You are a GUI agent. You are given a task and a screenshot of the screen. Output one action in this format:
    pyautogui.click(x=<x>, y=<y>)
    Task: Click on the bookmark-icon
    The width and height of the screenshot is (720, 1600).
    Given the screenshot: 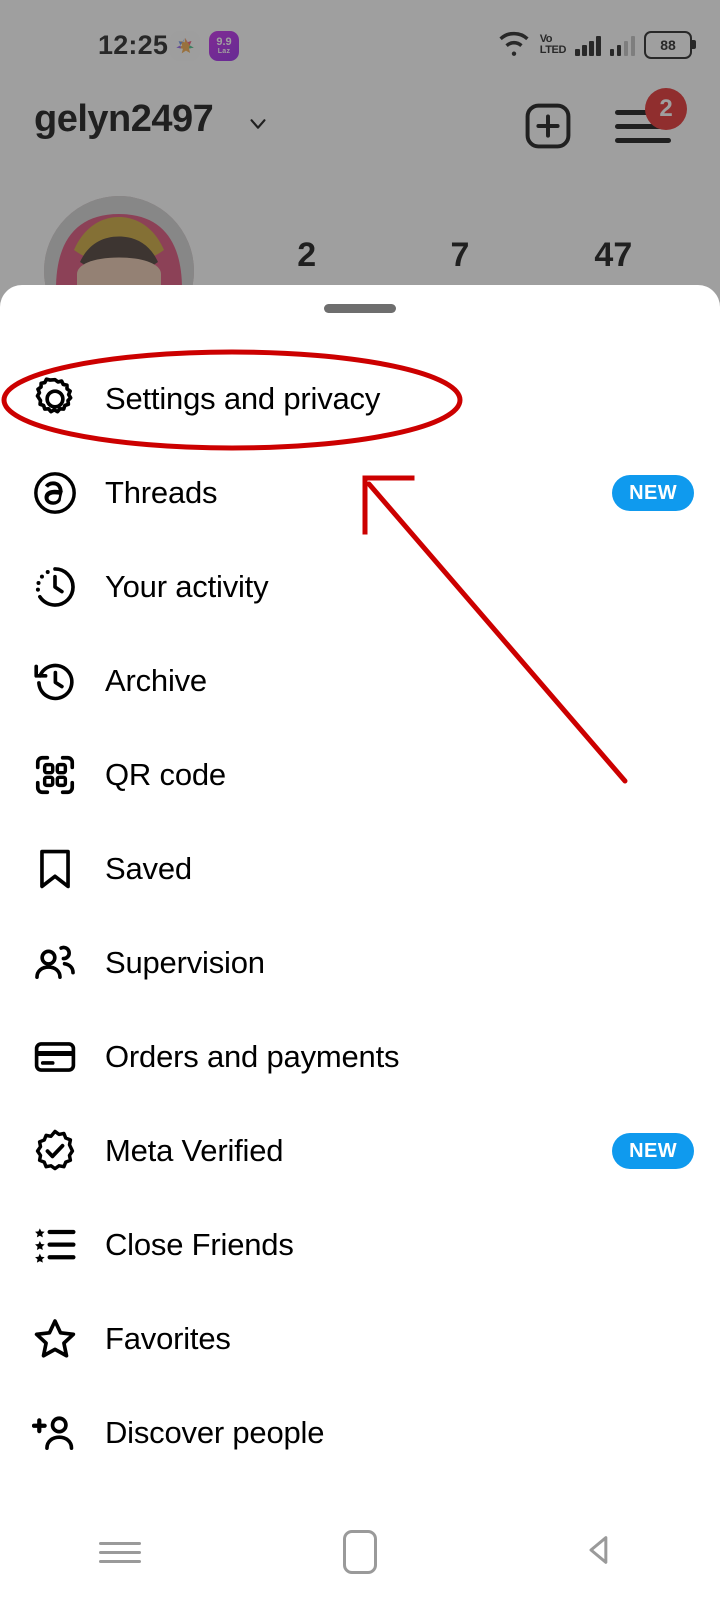 What is the action you would take?
    pyautogui.click(x=55, y=869)
    